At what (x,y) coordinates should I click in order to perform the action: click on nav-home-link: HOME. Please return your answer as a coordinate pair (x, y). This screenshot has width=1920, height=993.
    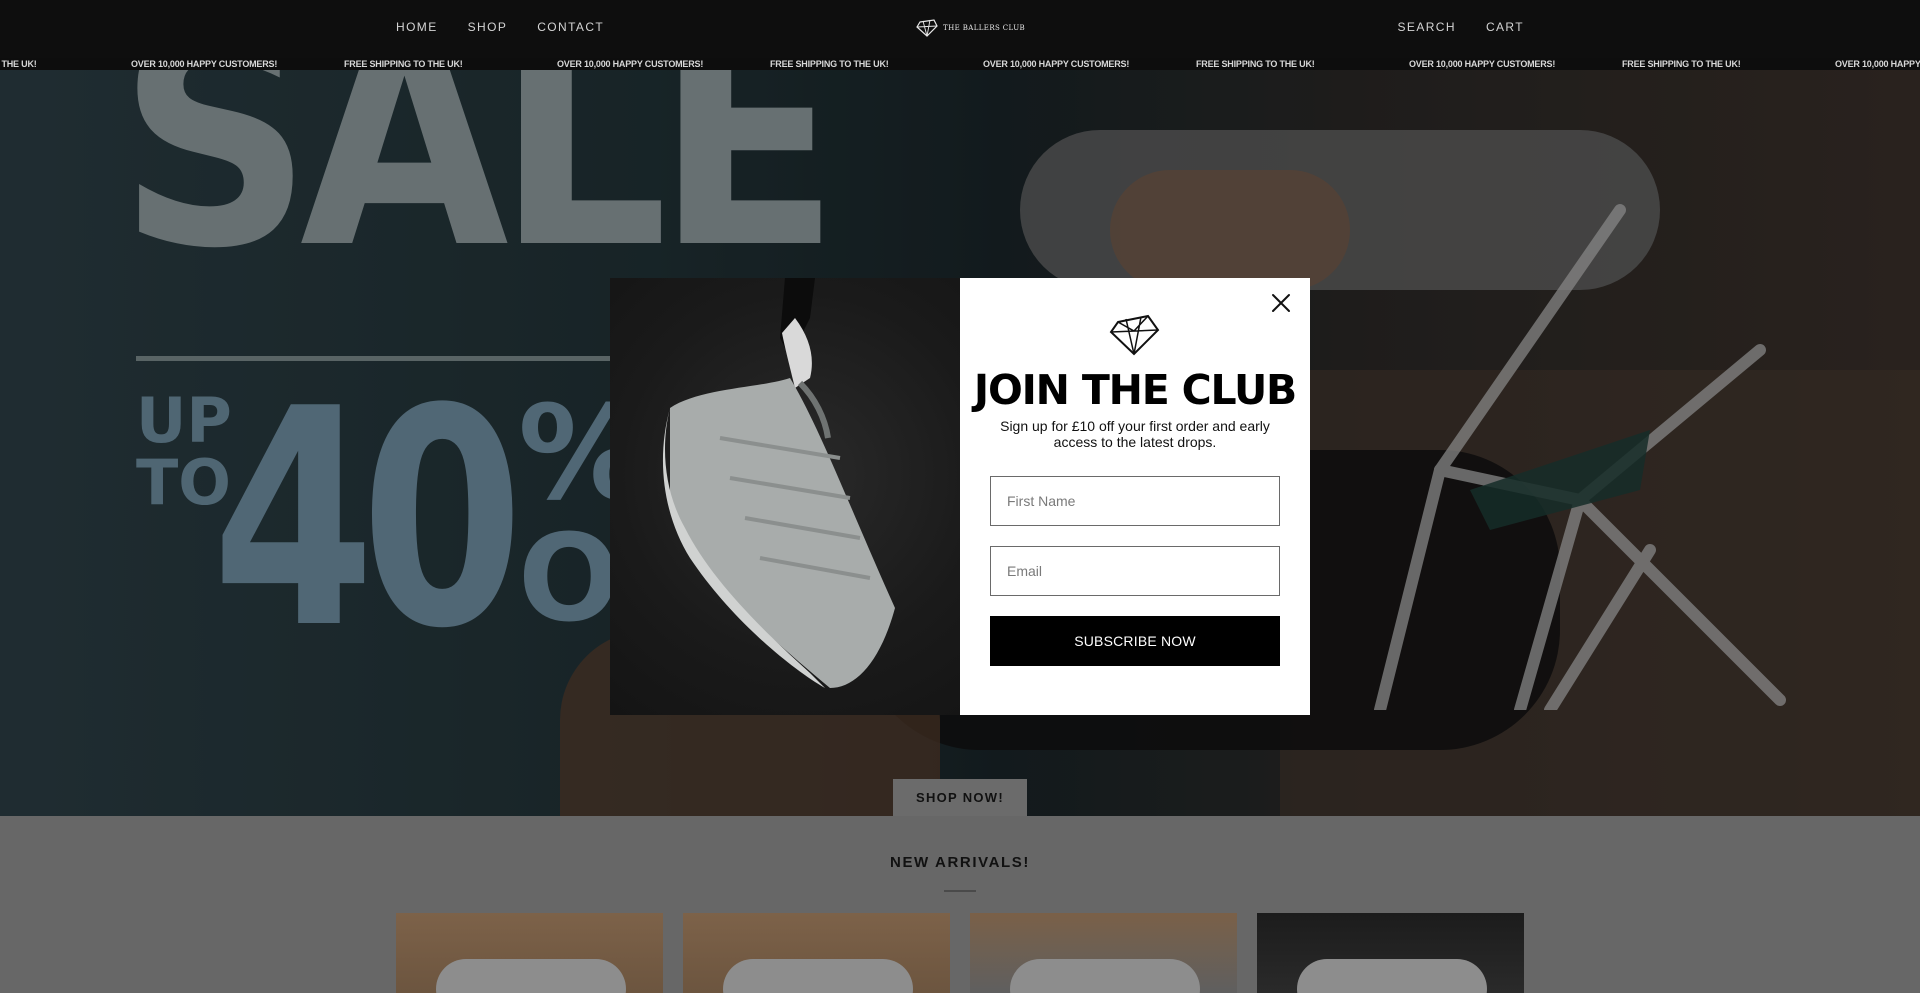
    Looking at the image, I should click on (417, 27).